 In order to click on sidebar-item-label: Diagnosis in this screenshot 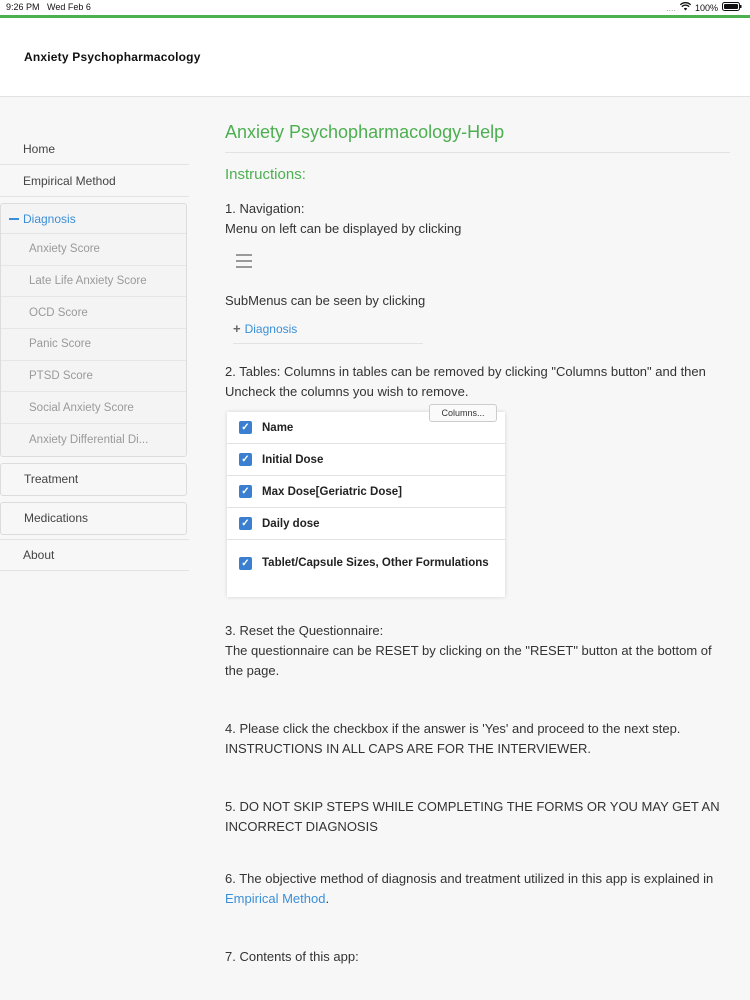, I will do `click(49, 218)`.